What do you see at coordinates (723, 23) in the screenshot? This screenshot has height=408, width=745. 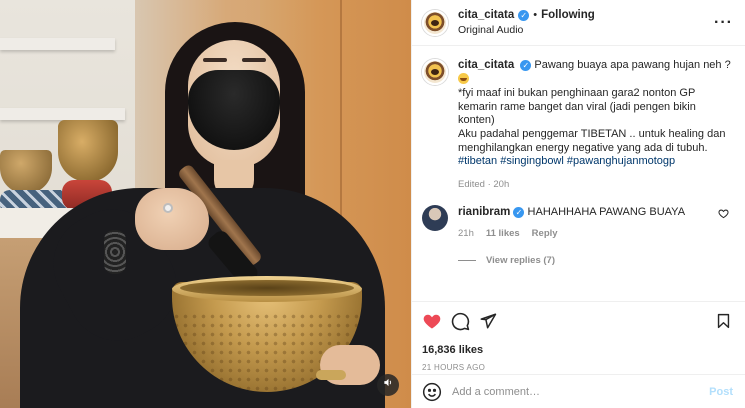 I see `more-options-icon: ···` at bounding box center [723, 23].